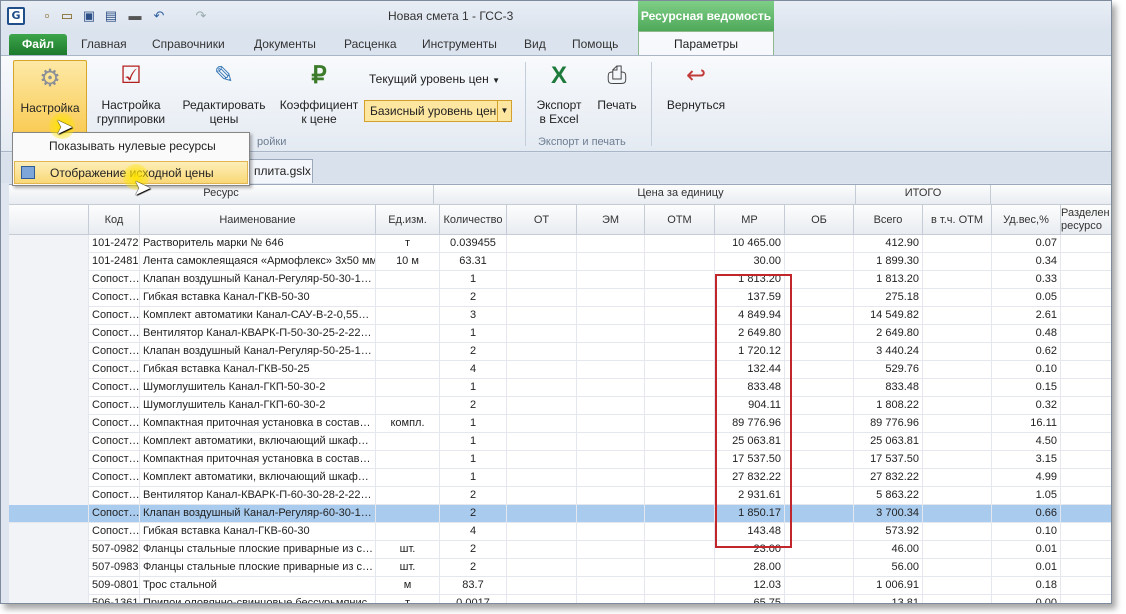  I want to click on column-header-separate: Разделен ресурсо, so click(1086, 219).